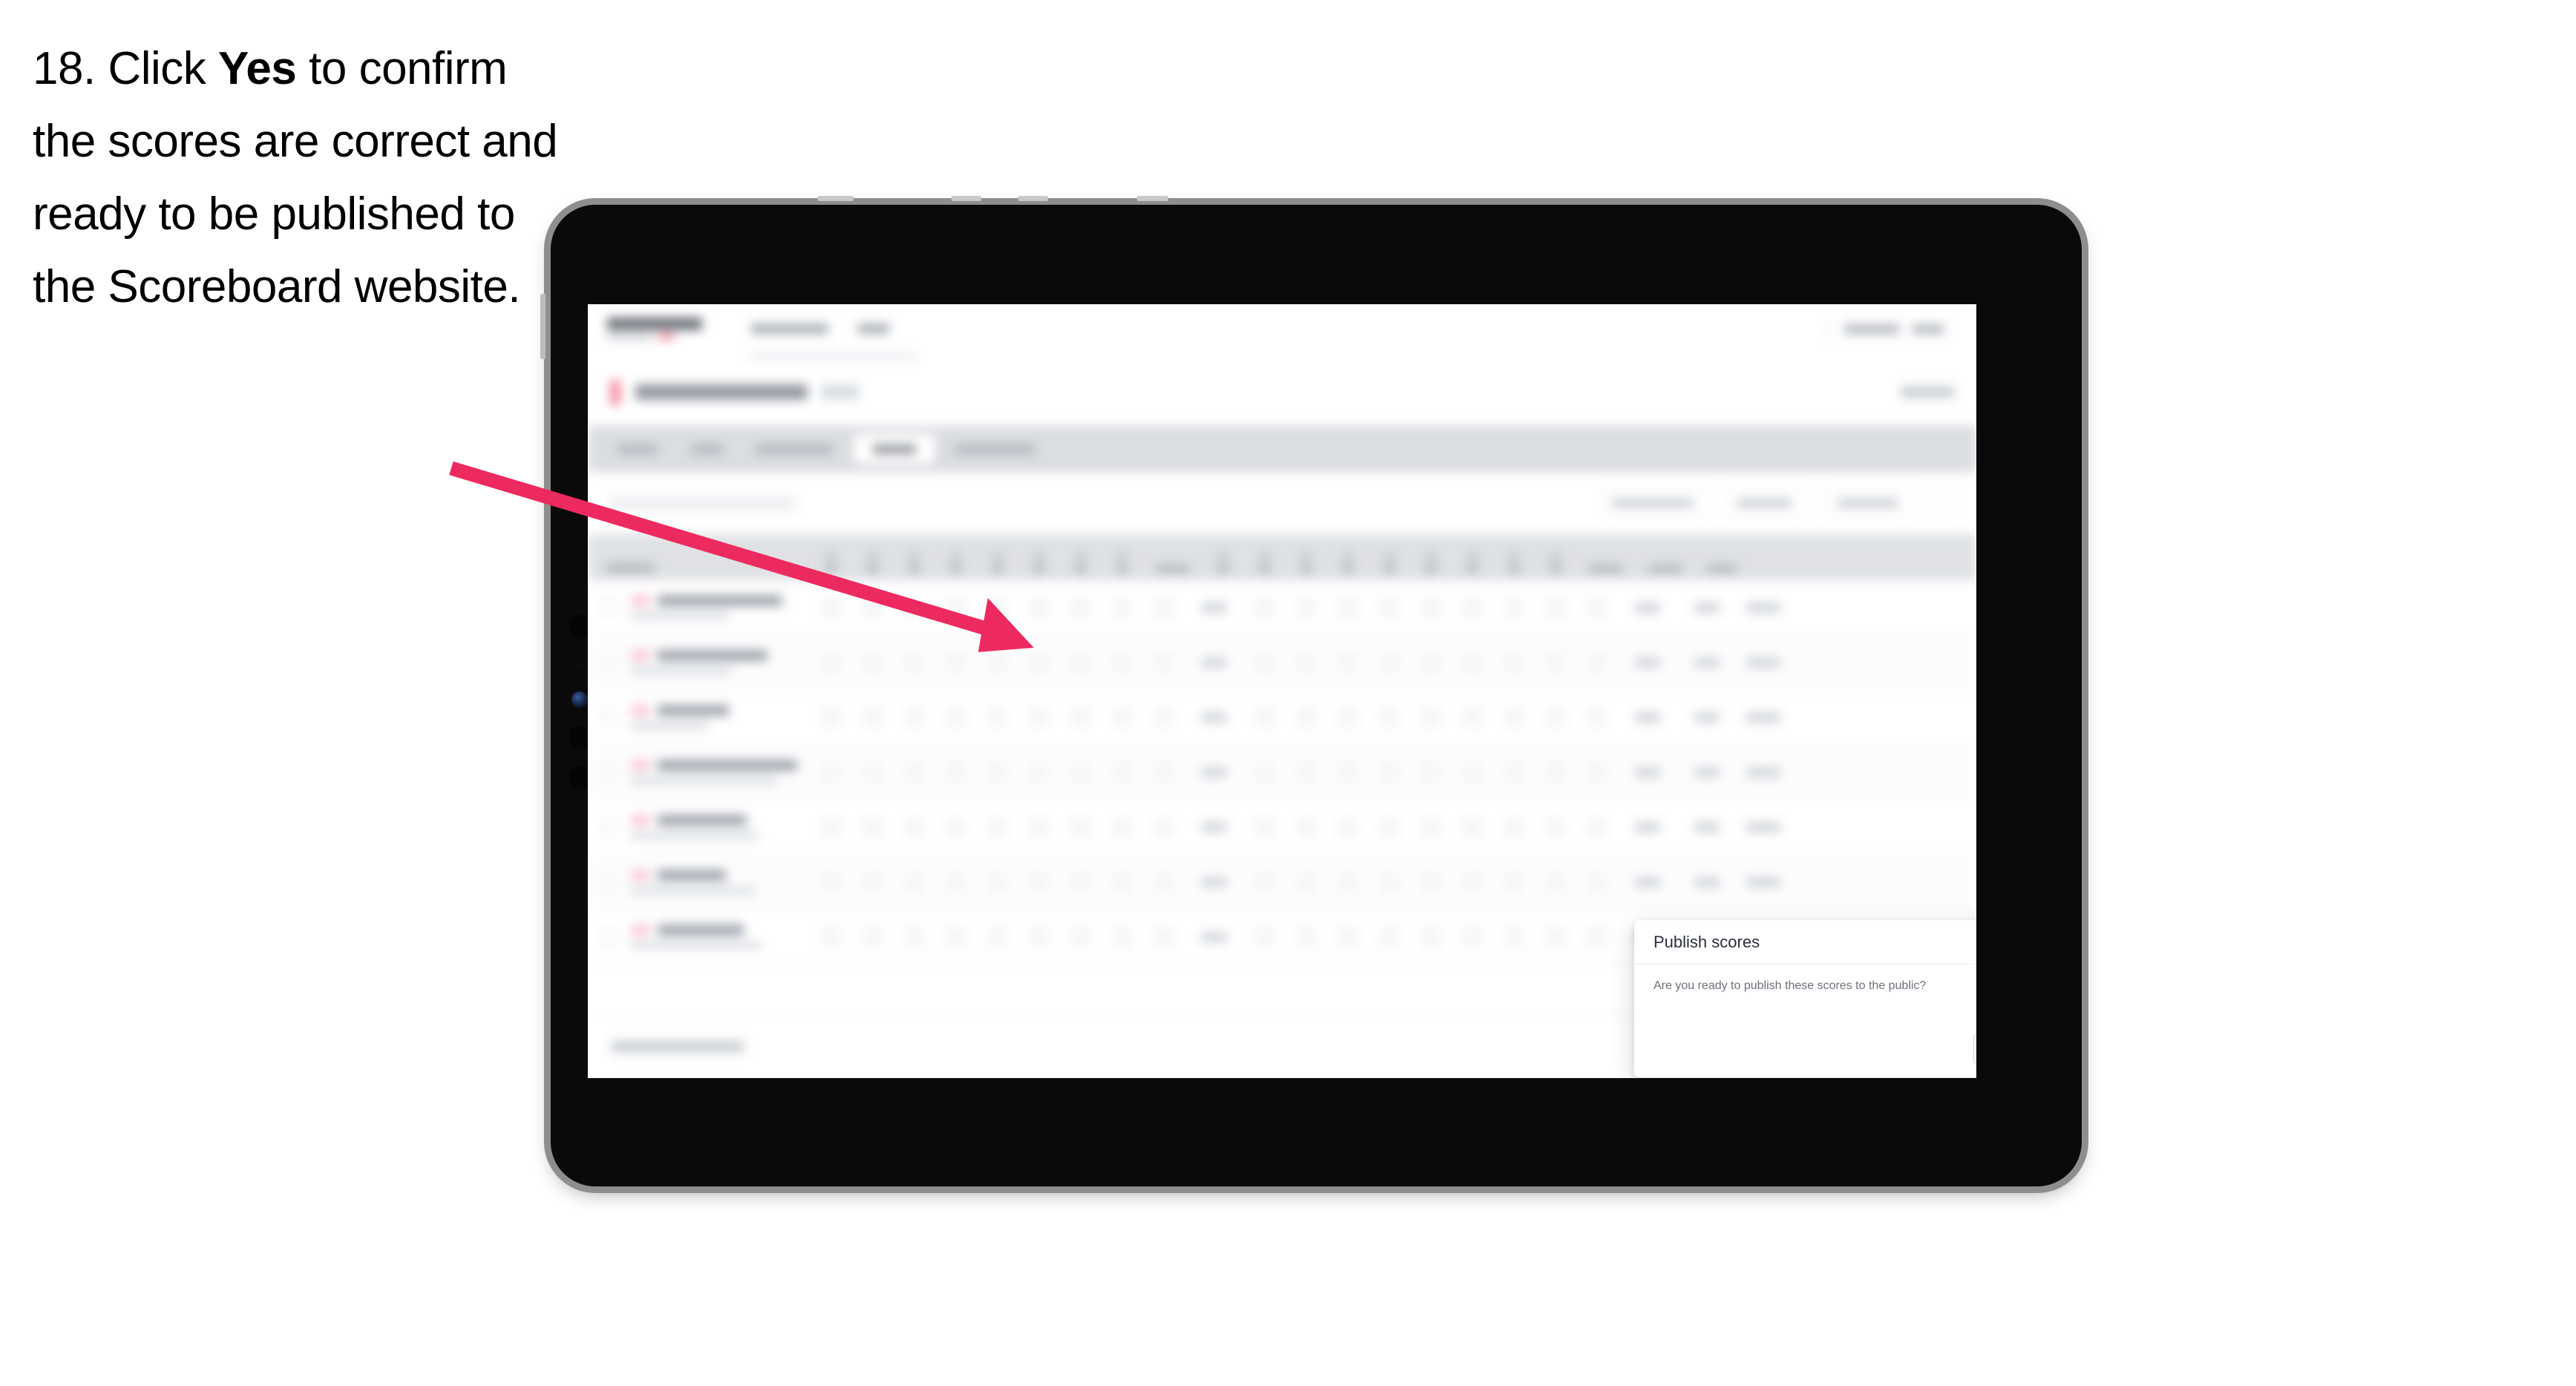 Image resolution: width=2576 pixels, height=1386 pixels. What do you see at coordinates (703, 503) in the screenshot?
I see `search-input` at bounding box center [703, 503].